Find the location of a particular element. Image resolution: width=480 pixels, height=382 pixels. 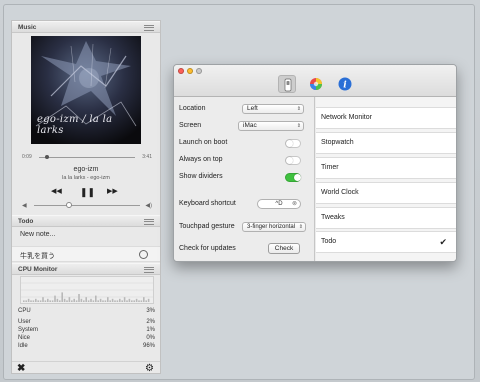

close-icon: ✖ is located at coordinates (21, 368).